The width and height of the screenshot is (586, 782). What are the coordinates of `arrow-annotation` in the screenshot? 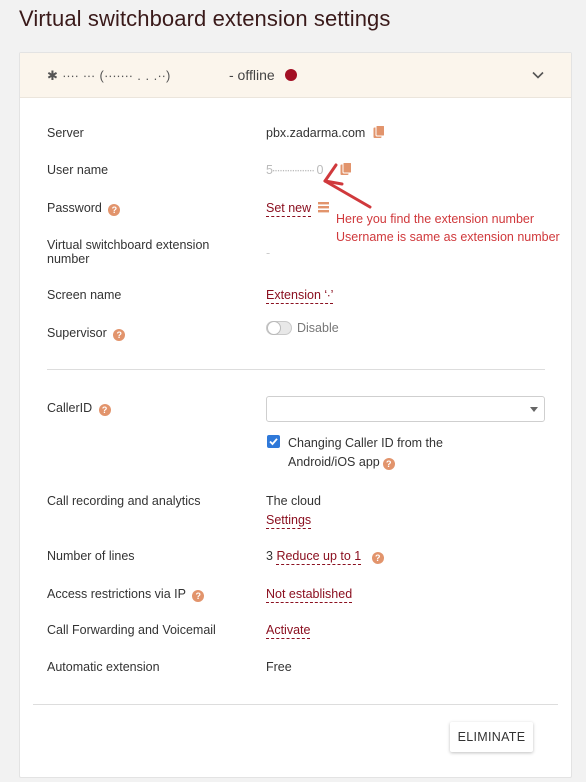 It's located at (347, 186).